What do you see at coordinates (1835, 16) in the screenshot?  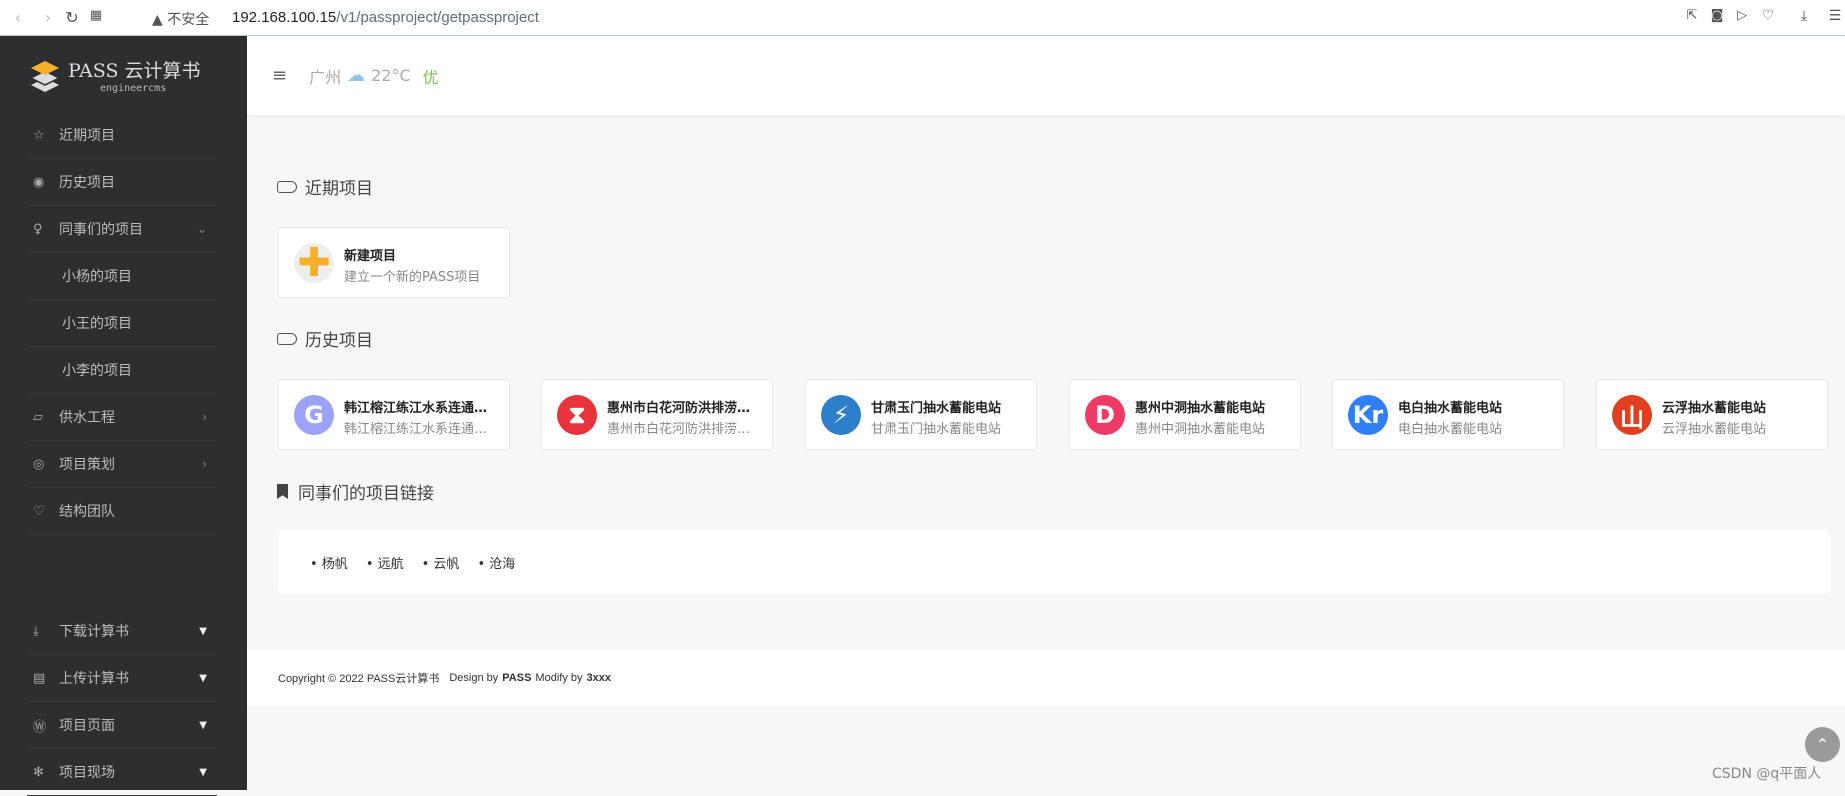 I see `settings-icon: ☰` at bounding box center [1835, 16].